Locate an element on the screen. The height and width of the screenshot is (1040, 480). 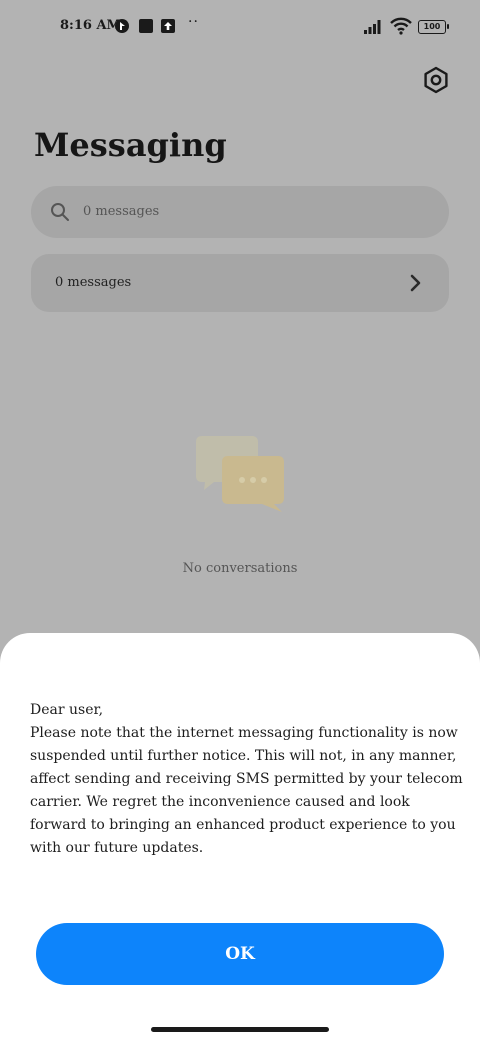
messages-row: 0 messages is located at coordinates (240, 283).